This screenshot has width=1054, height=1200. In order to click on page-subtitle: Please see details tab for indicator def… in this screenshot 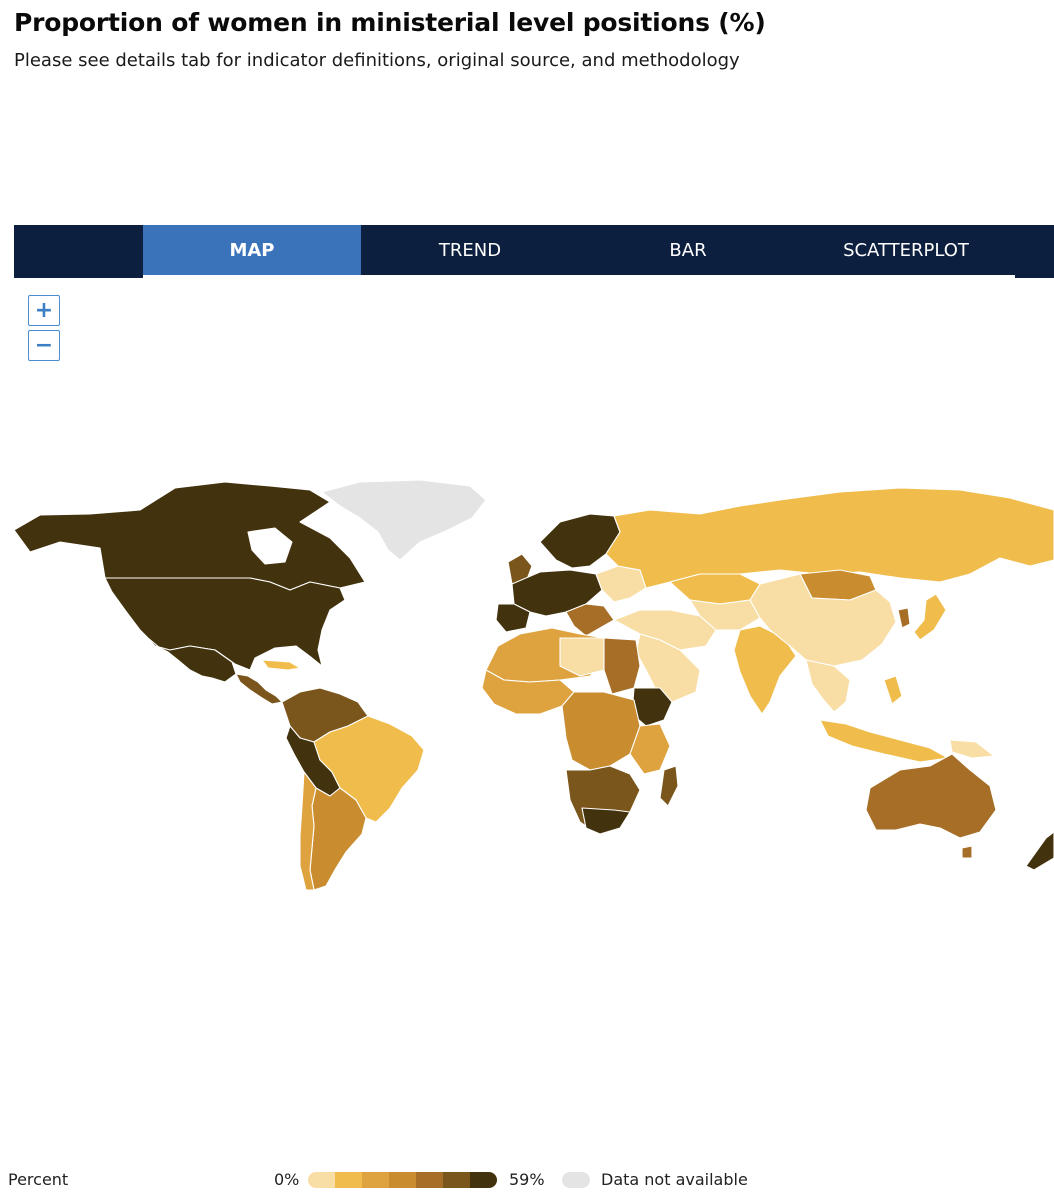, I will do `click(377, 60)`.